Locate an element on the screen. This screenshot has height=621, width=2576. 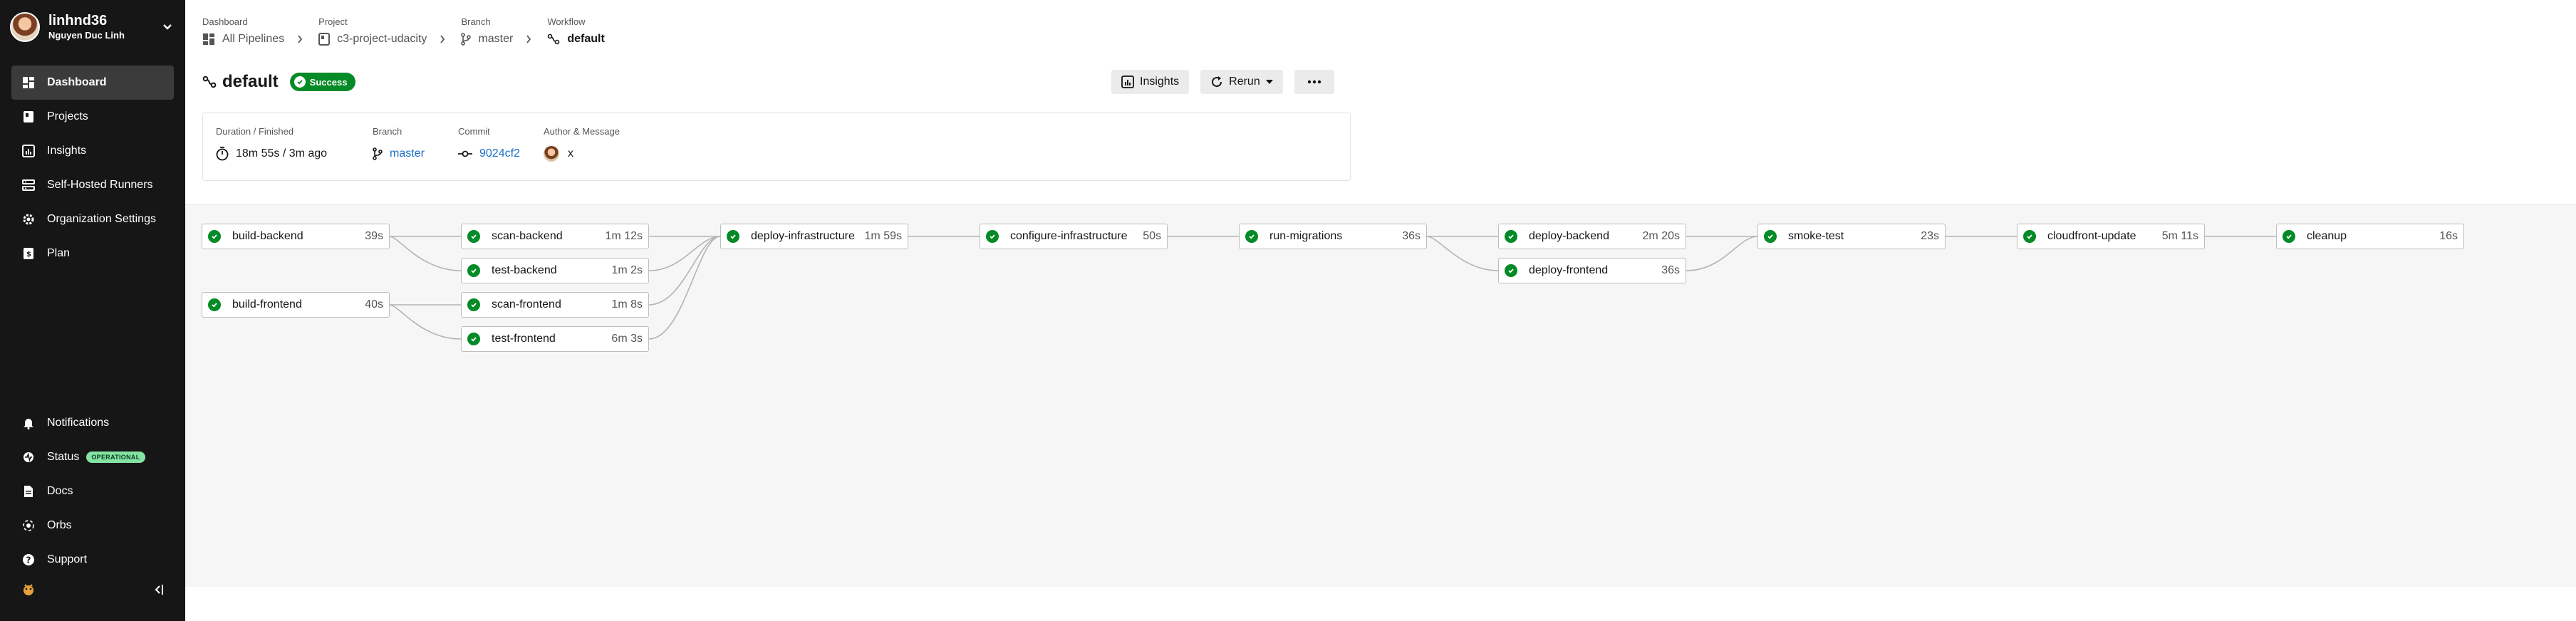
sidebar-item-status: Status OPERATIONAL is located at coordinates (92, 457).